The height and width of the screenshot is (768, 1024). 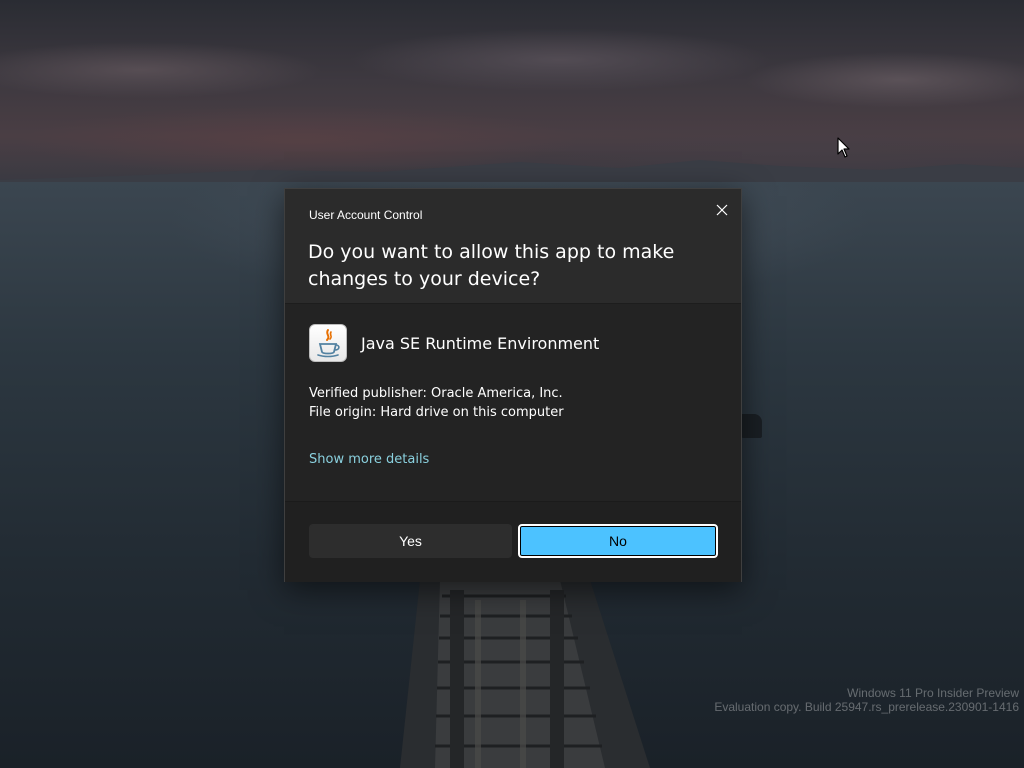 I want to click on file-origin-text: File origin: Hard drive on this computer, so click(x=436, y=412).